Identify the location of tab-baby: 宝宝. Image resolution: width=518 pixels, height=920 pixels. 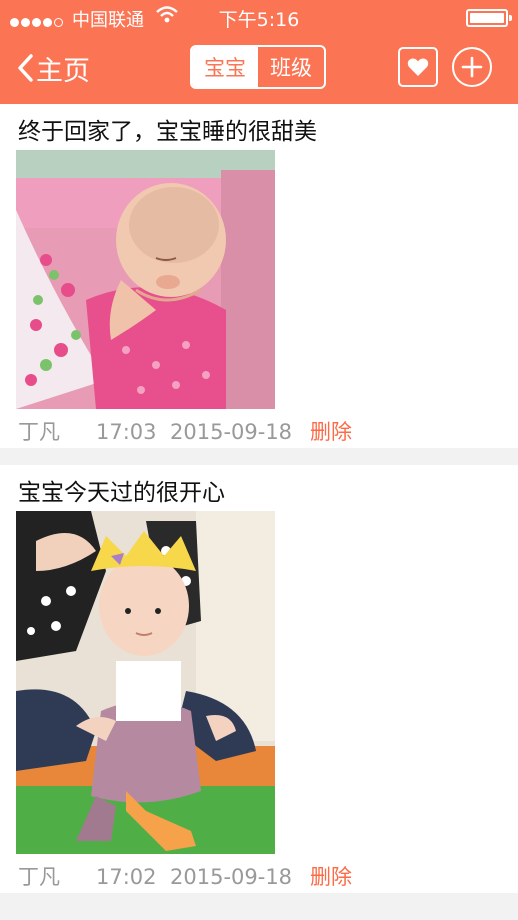
(225, 67).